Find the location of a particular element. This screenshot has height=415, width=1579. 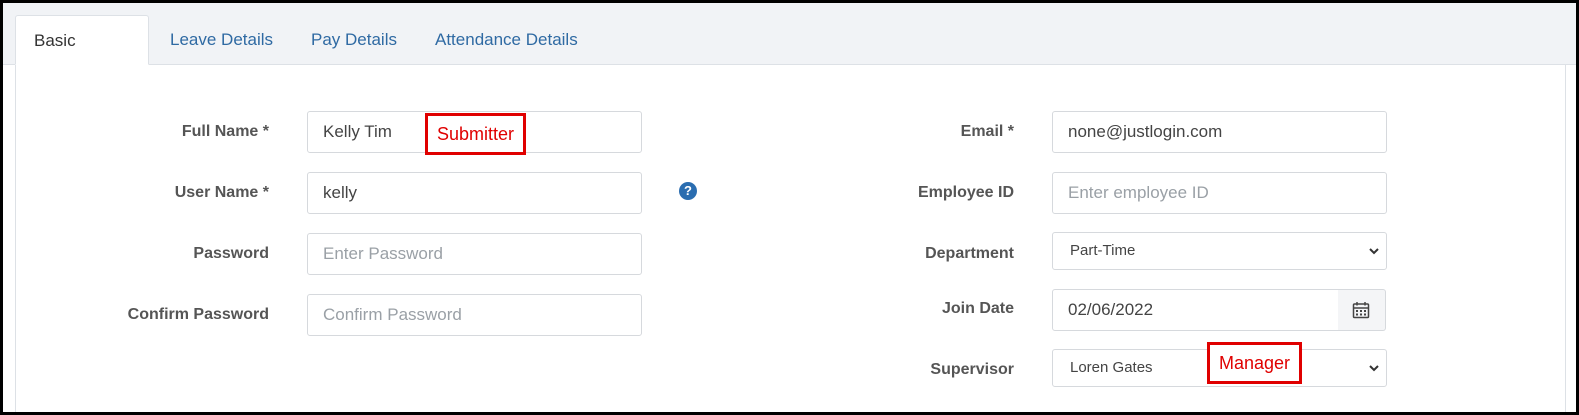

employee-id-input is located at coordinates (1219, 193).